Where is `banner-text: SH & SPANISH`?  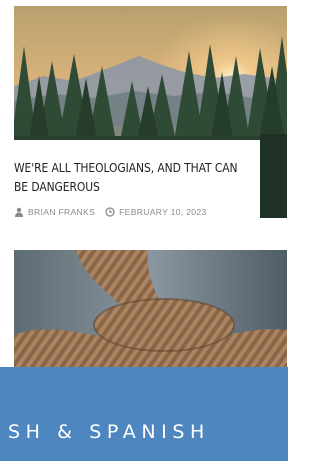
banner-text: SH & SPANISH is located at coordinates (109, 432).